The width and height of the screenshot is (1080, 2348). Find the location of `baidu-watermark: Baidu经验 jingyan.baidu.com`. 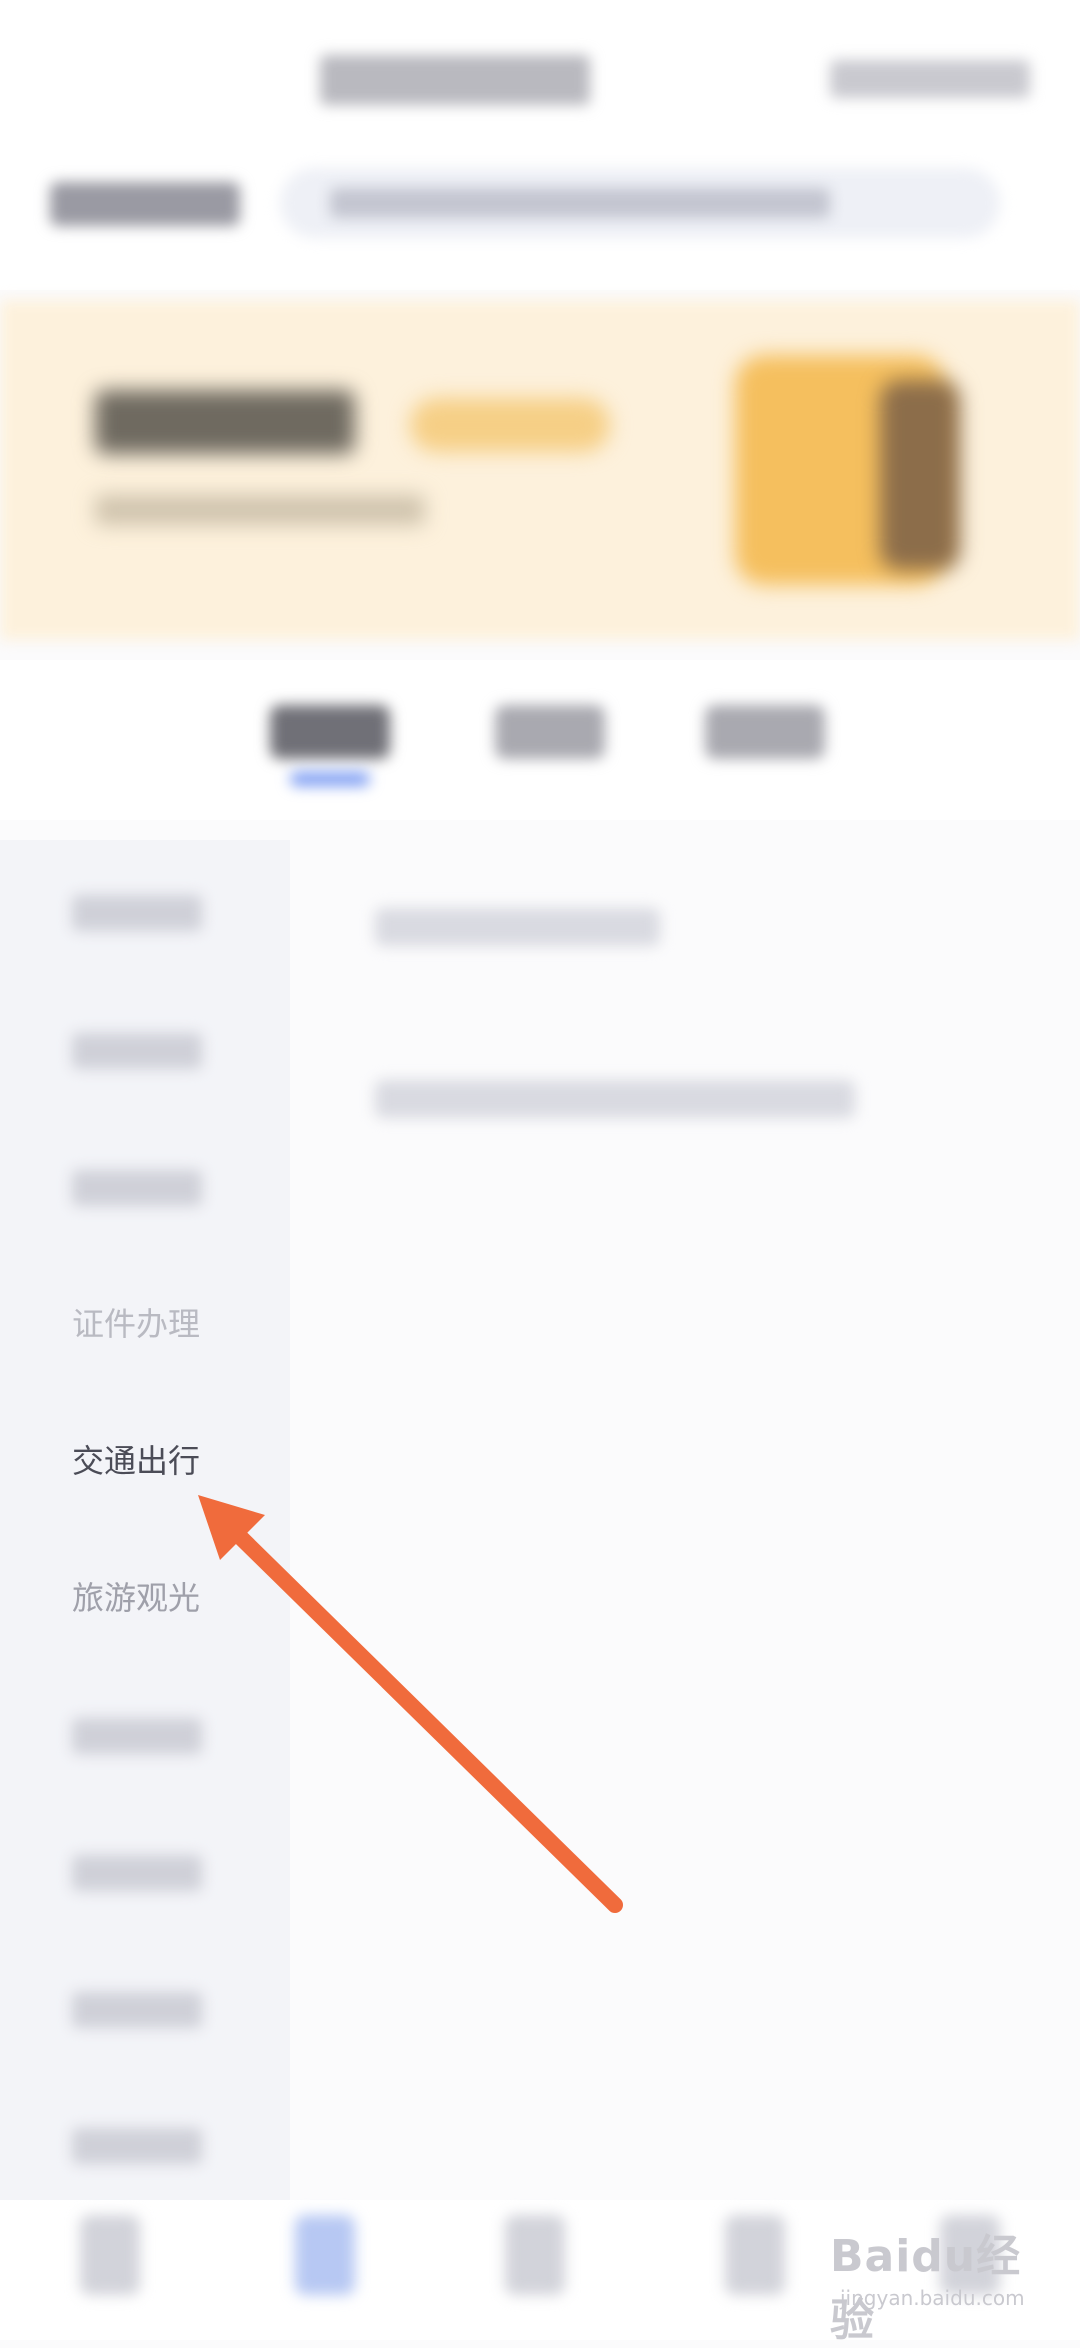

baidu-watermark: Baidu经验 jingyan.baidu.com is located at coordinates (945, 2283).